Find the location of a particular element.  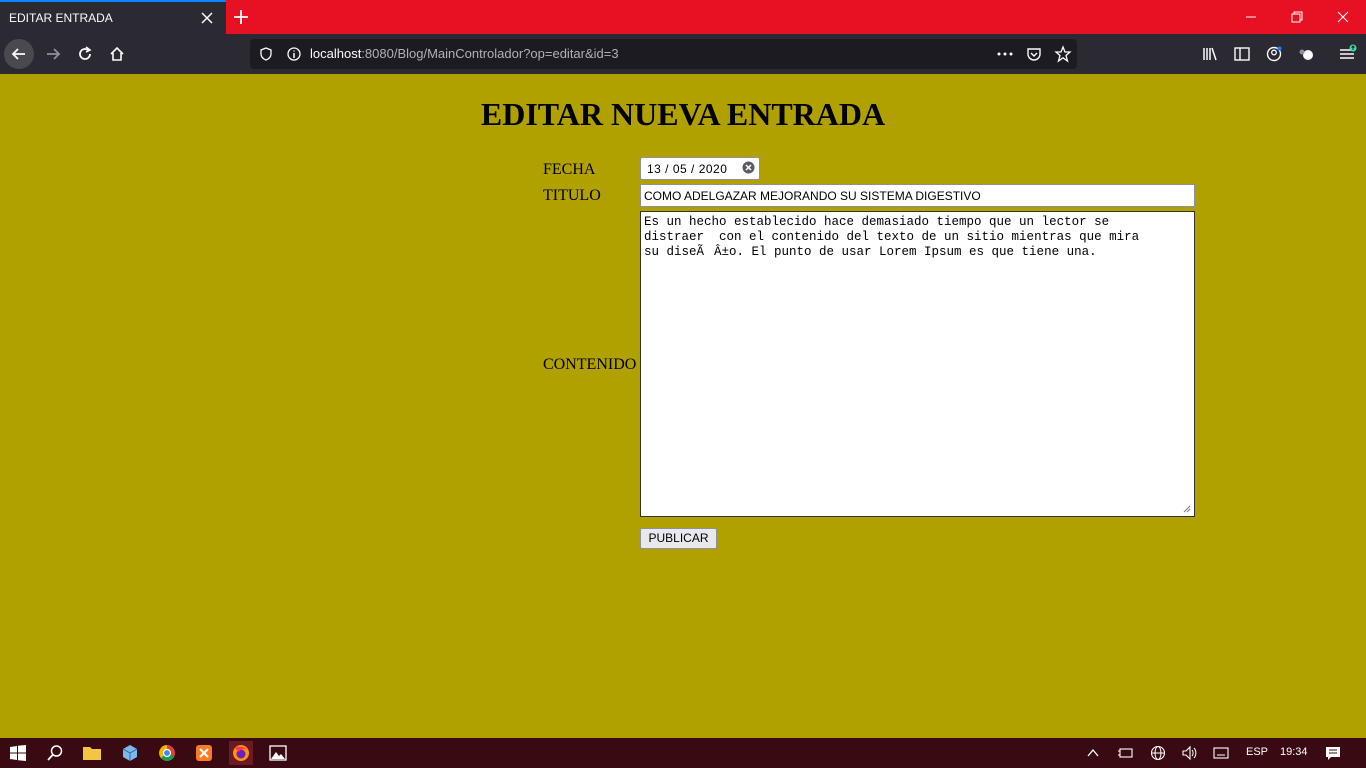

close-tab-icon is located at coordinates (207, 18).